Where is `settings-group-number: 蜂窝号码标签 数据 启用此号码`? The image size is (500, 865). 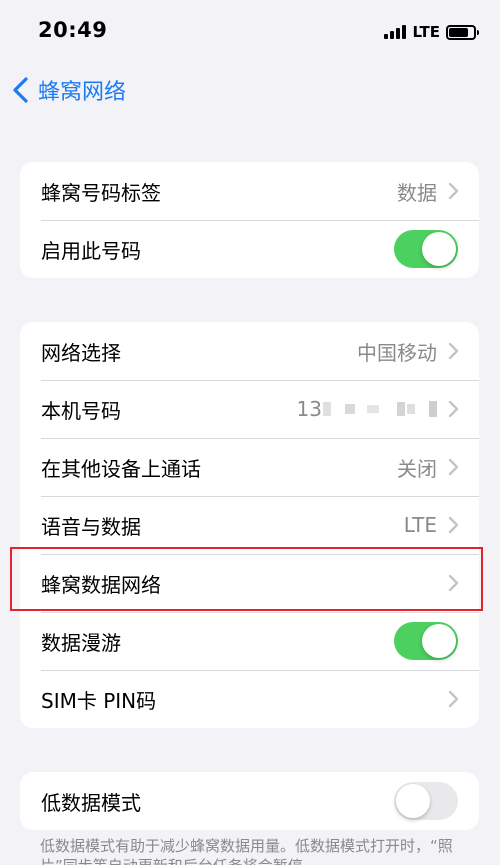 settings-group-number: 蜂窝号码标签 数据 启用此号码 is located at coordinates (249, 220).